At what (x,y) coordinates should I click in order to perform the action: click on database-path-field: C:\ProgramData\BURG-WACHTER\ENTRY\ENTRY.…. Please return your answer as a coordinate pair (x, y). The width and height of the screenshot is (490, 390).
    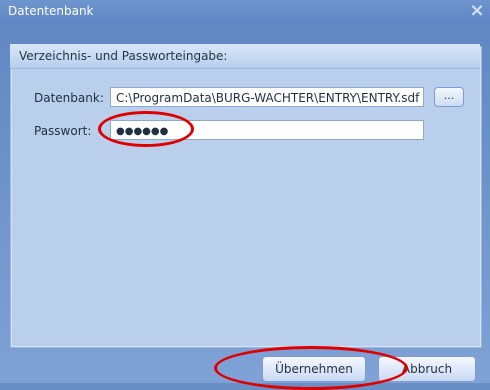
    Looking at the image, I should click on (267, 97).